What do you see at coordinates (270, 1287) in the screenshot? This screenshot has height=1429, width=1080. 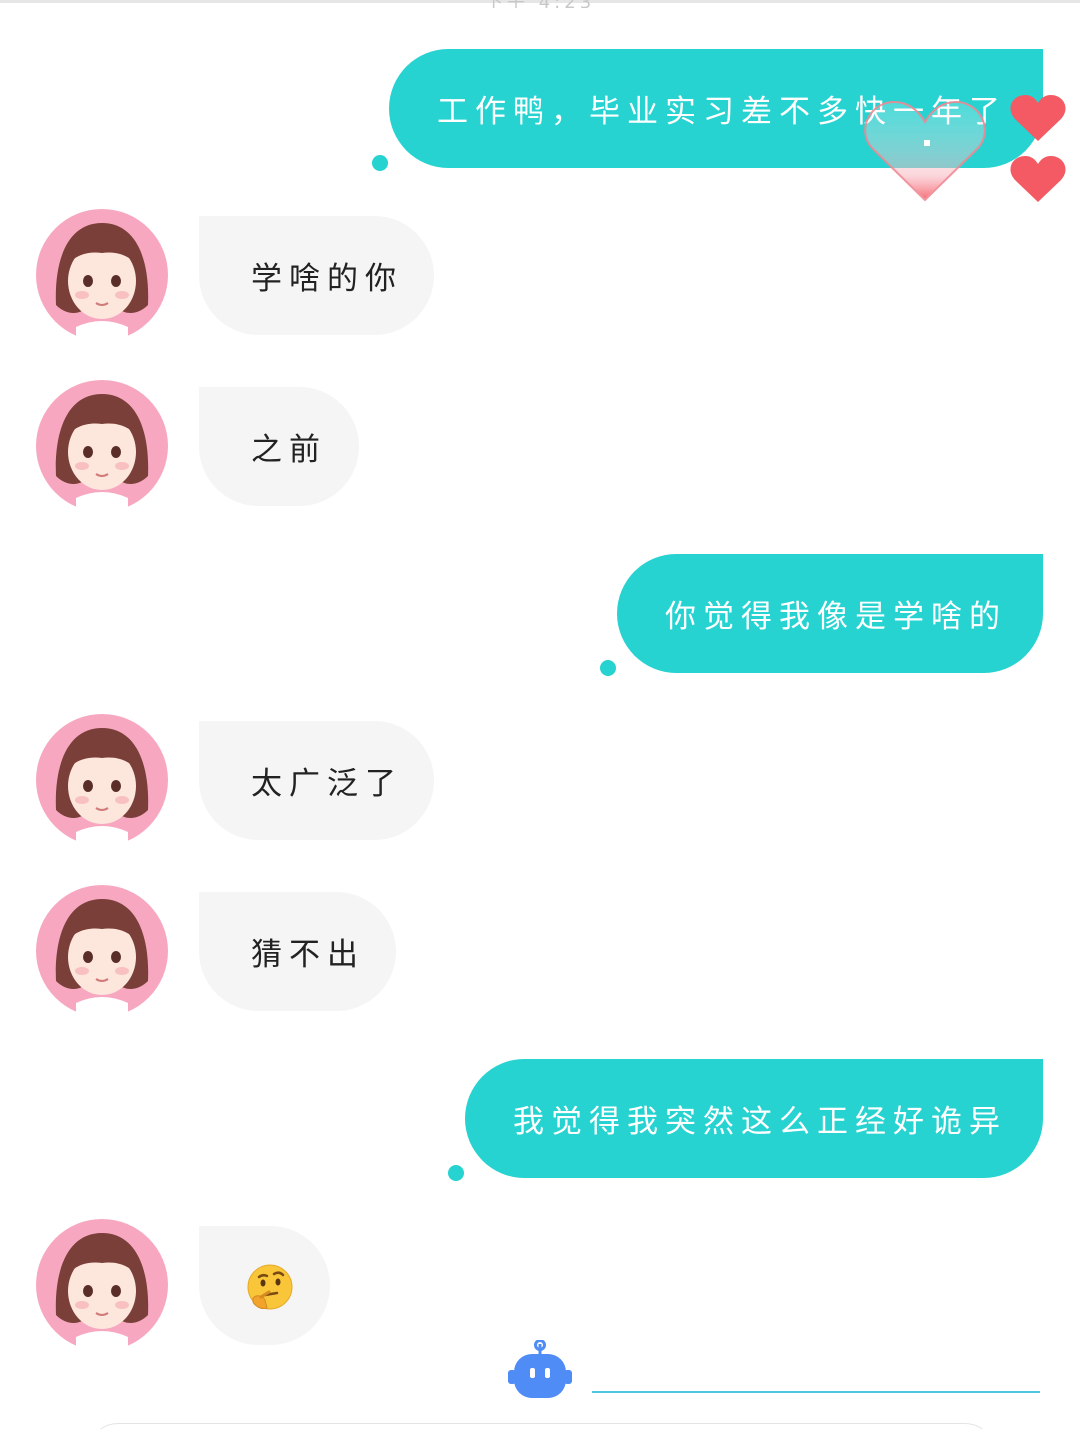 I see `thinking-face-icon` at bounding box center [270, 1287].